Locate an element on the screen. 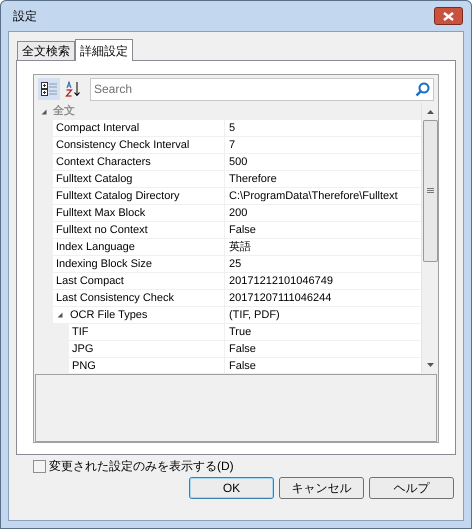  scroll-down-icon is located at coordinates (430, 364).